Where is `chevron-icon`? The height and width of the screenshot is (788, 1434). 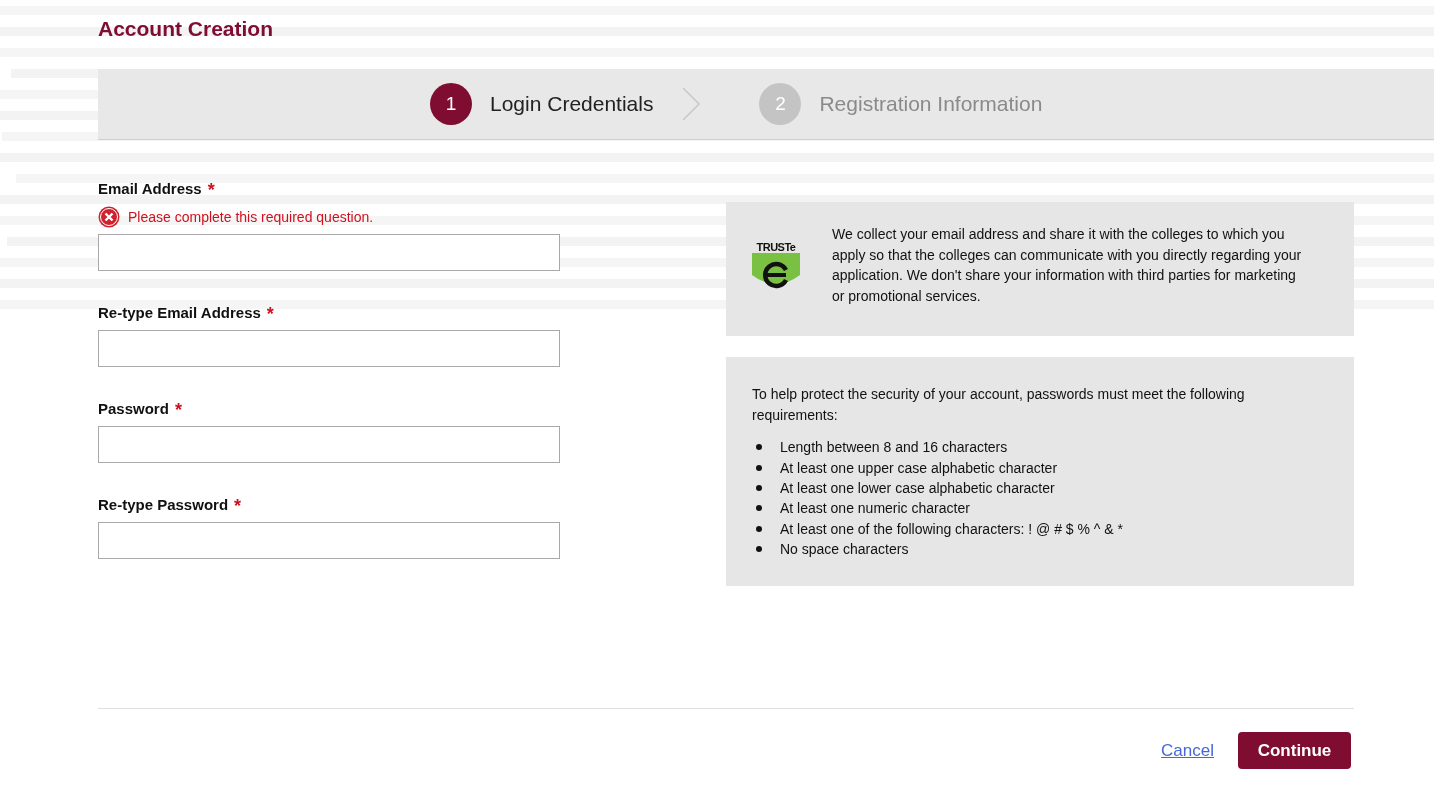
chevron-icon is located at coordinates (691, 104).